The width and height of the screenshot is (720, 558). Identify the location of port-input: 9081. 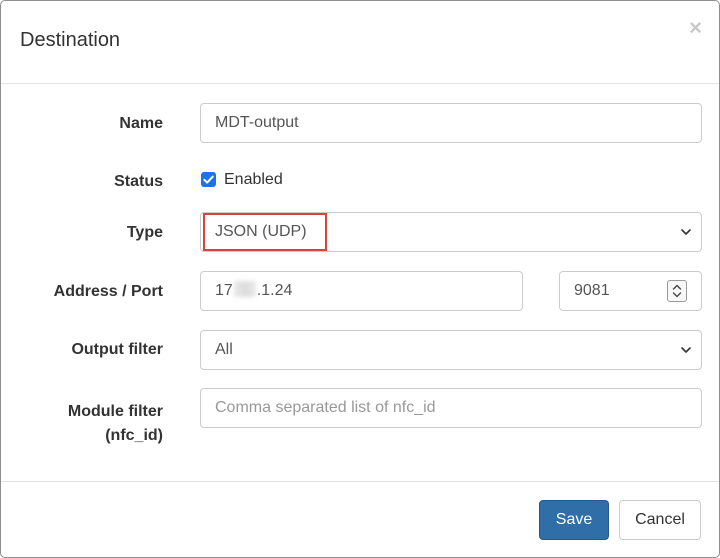
(630, 291).